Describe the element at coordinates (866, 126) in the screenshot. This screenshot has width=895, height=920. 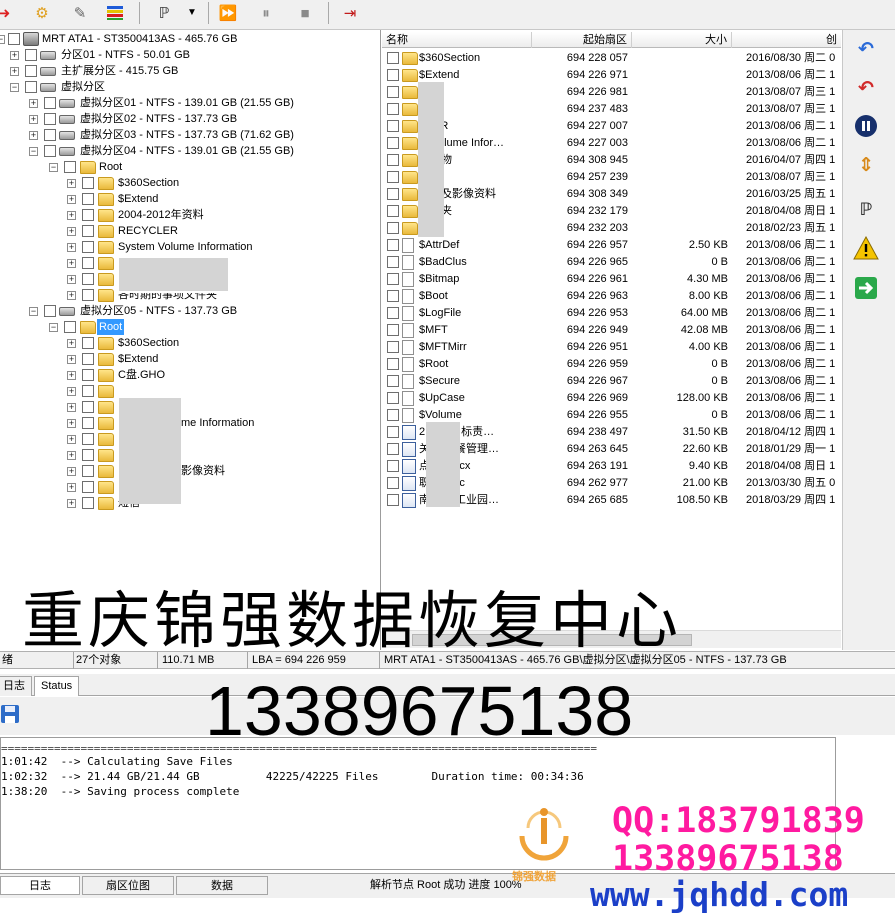
I see `pause-icon` at that location.